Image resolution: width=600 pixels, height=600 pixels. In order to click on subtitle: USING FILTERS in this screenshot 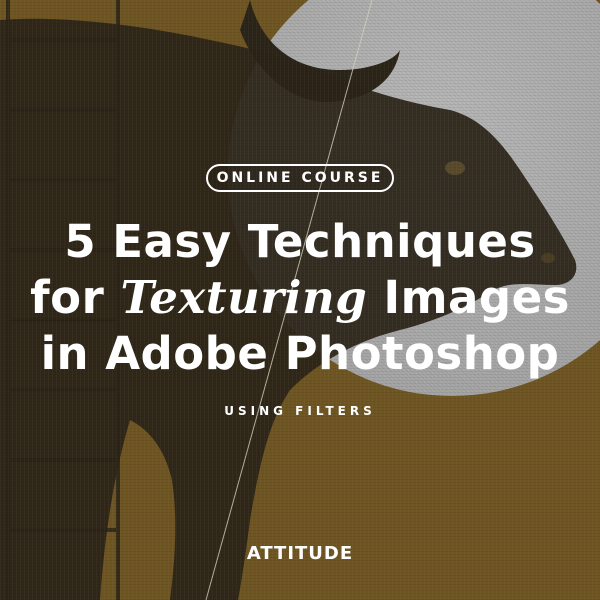, I will do `click(300, 411)`.